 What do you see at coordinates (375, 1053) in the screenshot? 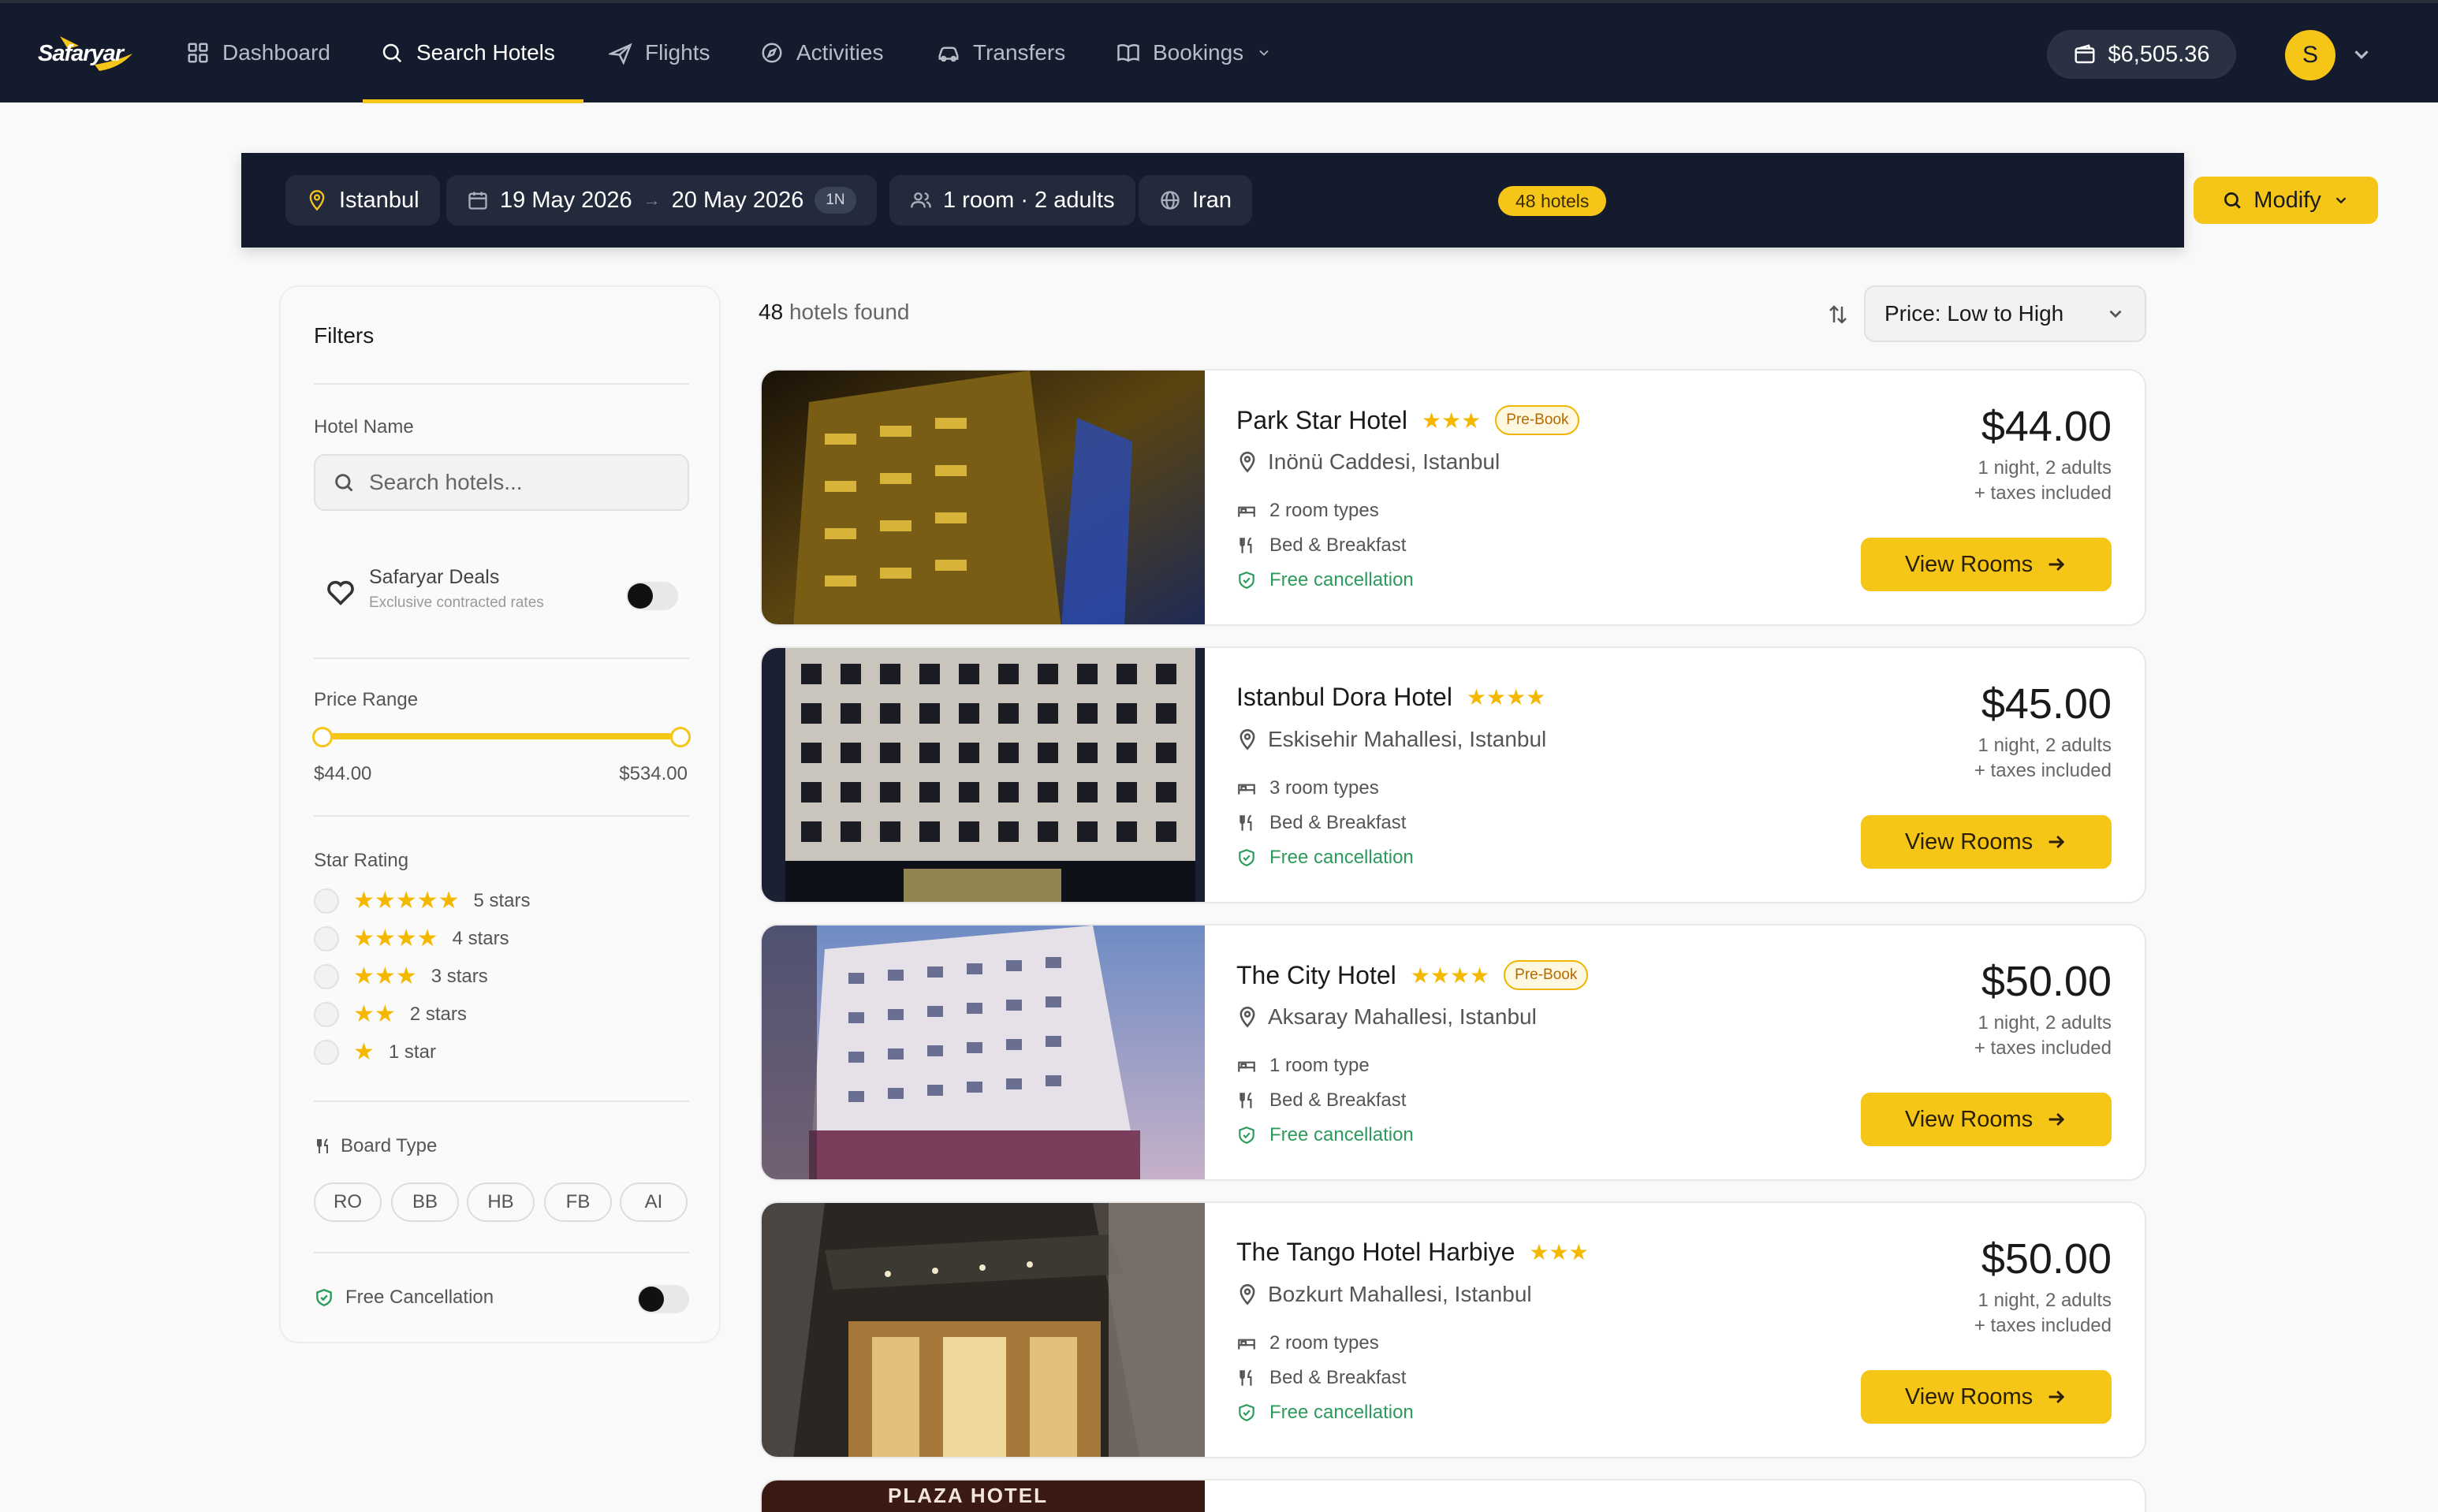
I see `star-option-1: ★ 1 star` at bounding box center [375, 1053].